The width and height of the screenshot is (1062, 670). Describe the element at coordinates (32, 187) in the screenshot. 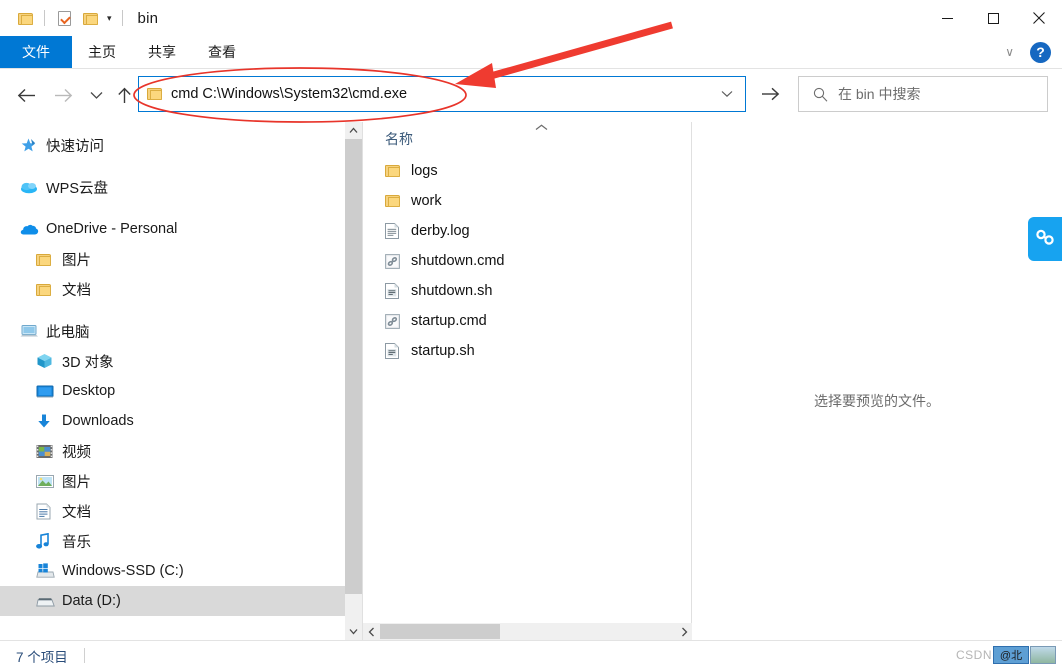

I see `wps-cloud-icon` at that location.